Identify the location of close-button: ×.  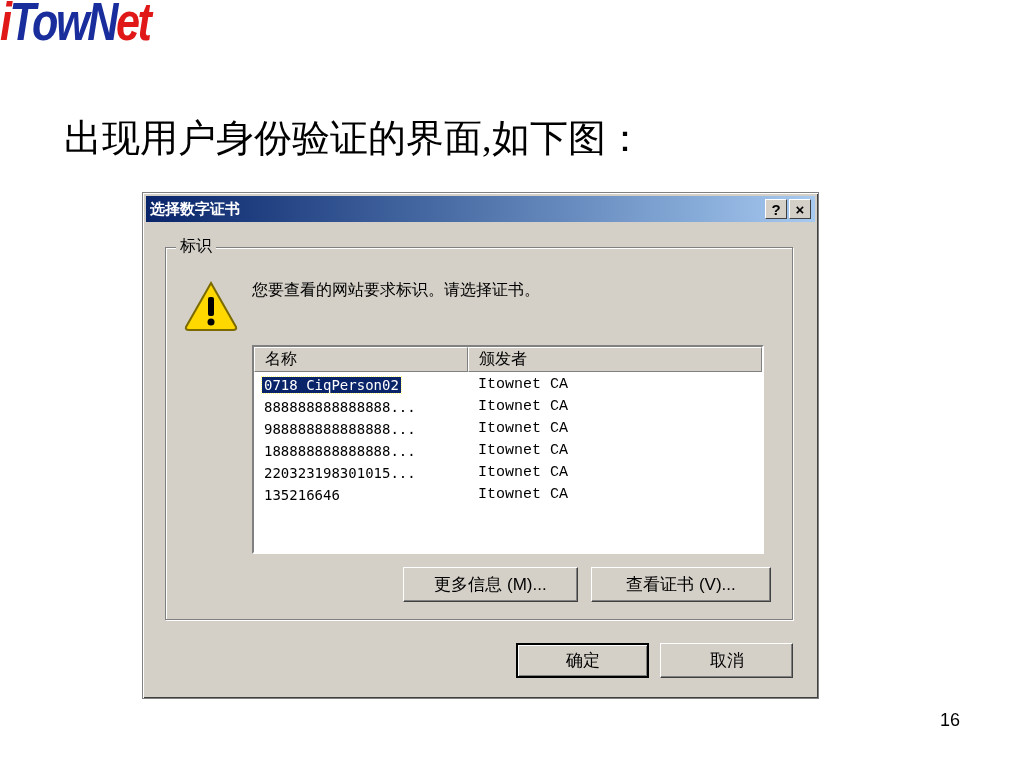
(800, 209).